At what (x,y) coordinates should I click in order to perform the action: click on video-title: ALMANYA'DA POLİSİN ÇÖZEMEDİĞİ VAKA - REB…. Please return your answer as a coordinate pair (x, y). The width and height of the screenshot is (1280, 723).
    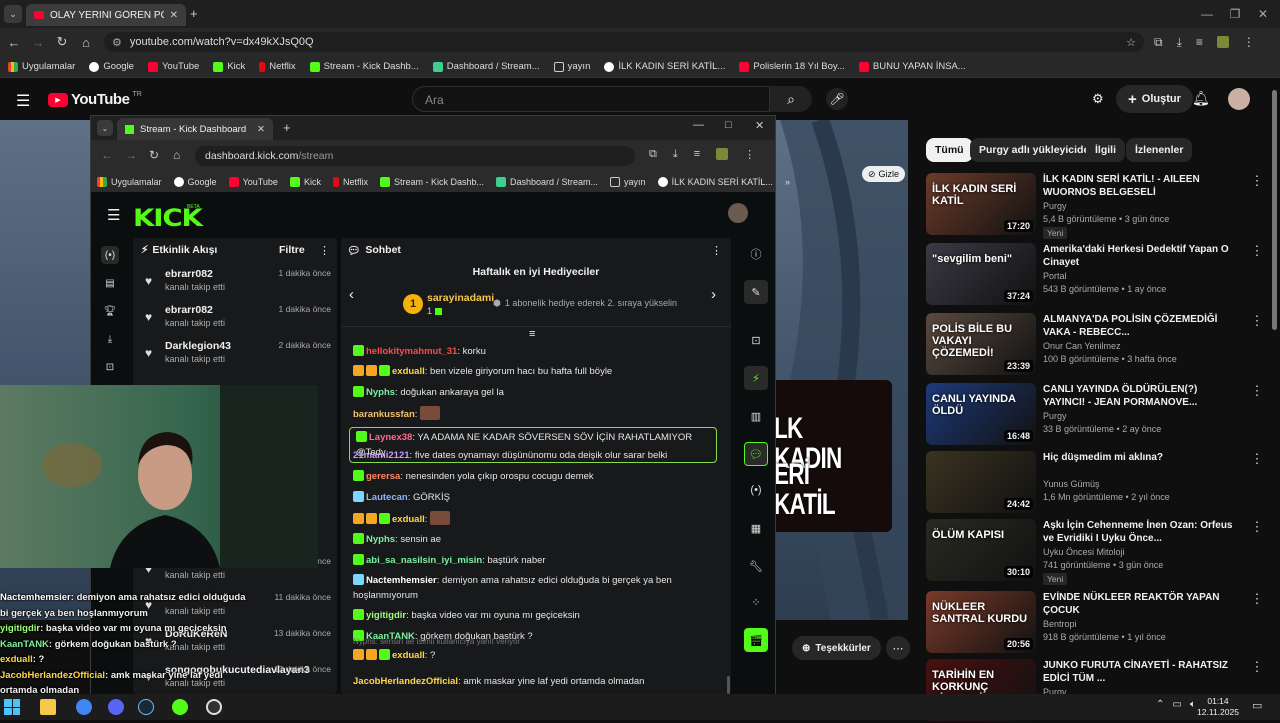
    Looking at the image, I should click on (1140, 326).